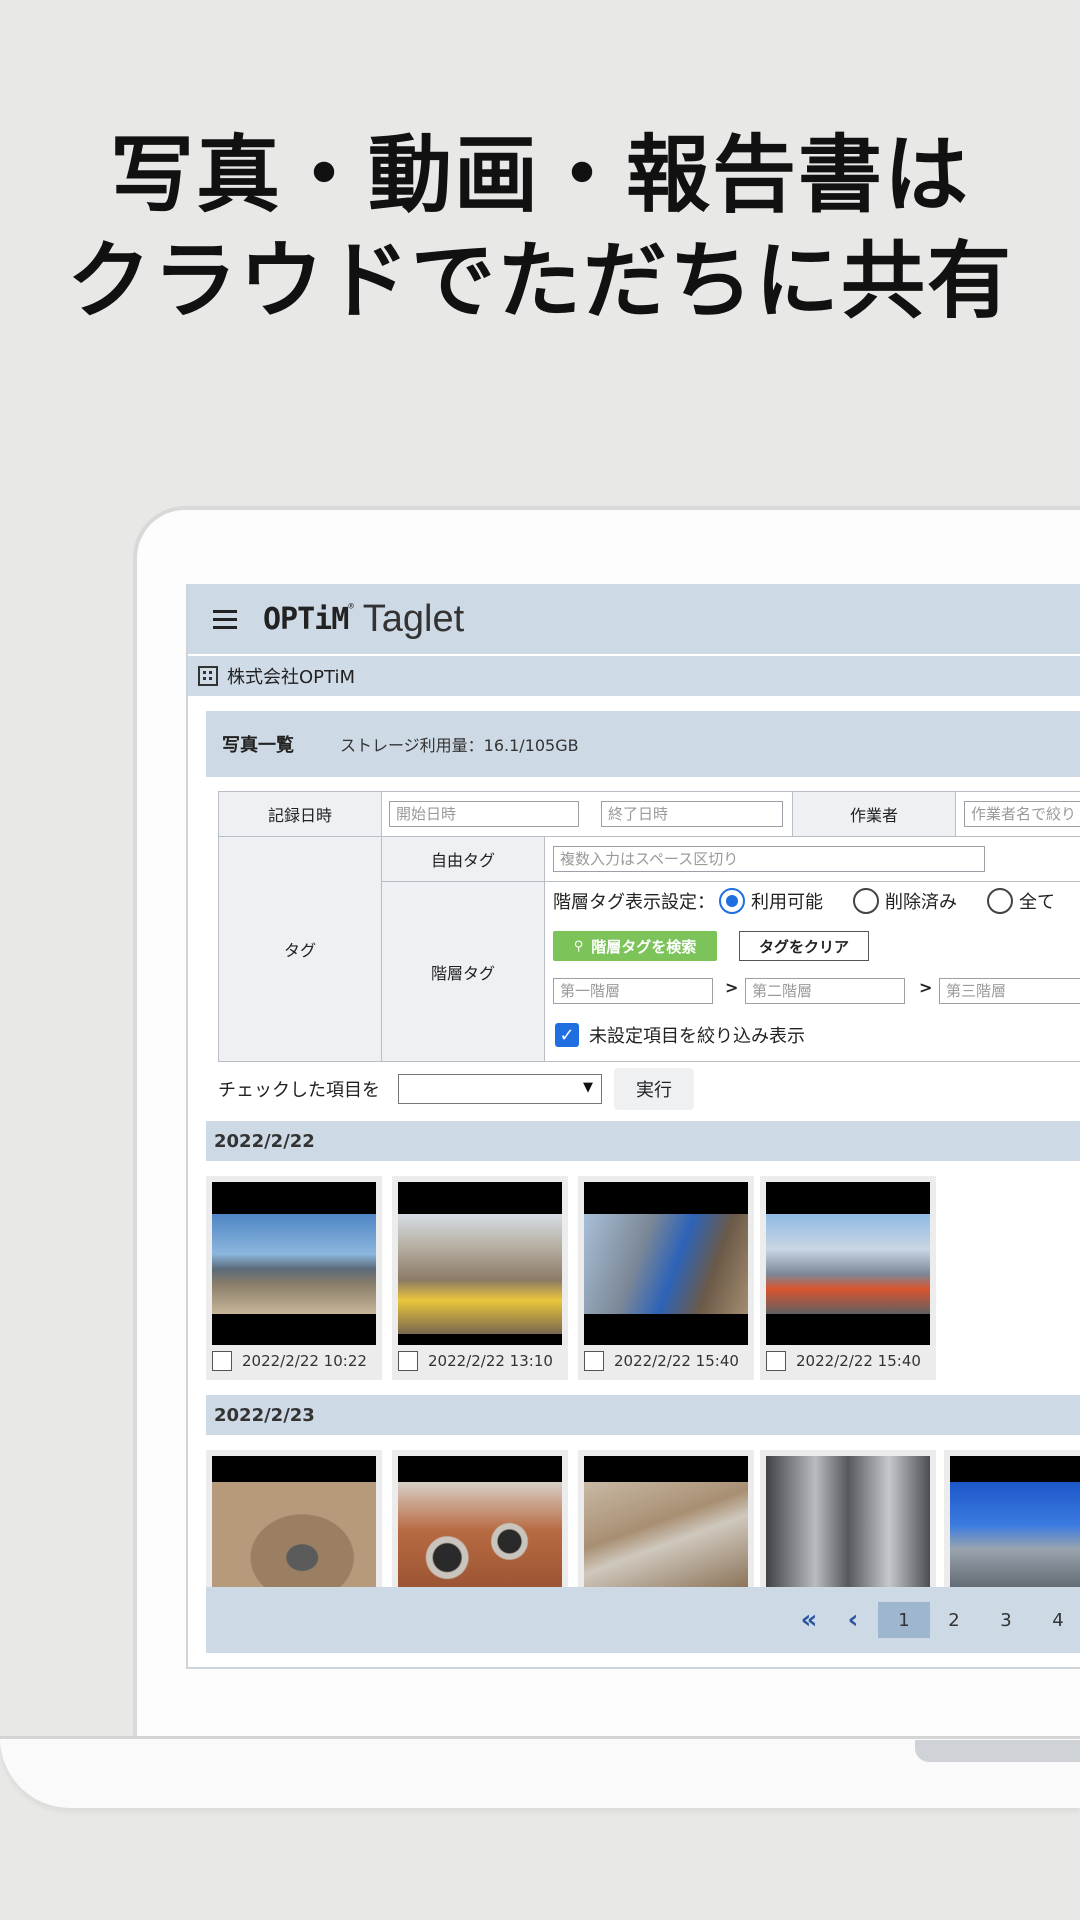 The height and width of the screenshot is (1920, 1080). I want to click on chevron-left-icon: ‹, so click(853, 1620).